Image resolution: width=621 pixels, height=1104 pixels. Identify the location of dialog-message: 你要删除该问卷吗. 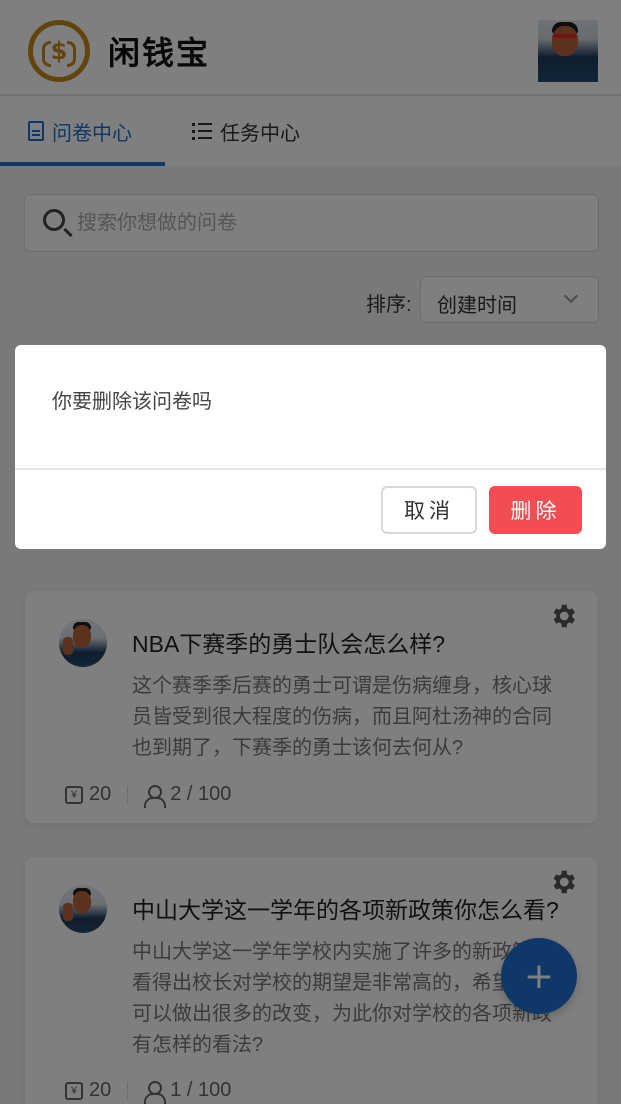
(132, 402).